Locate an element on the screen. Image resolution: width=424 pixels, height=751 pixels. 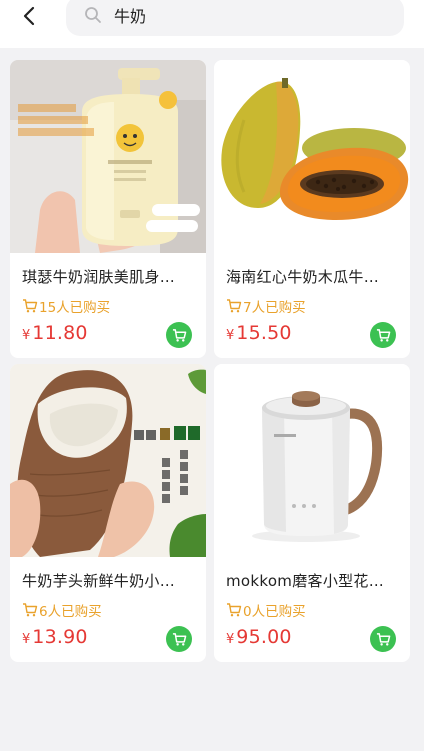
buyers-count: 7人已购买 is located at coordinates (266, 306).